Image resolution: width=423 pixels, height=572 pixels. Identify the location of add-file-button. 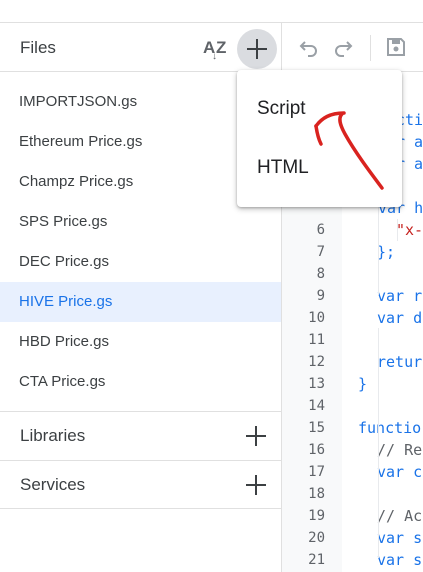
(257, 49).